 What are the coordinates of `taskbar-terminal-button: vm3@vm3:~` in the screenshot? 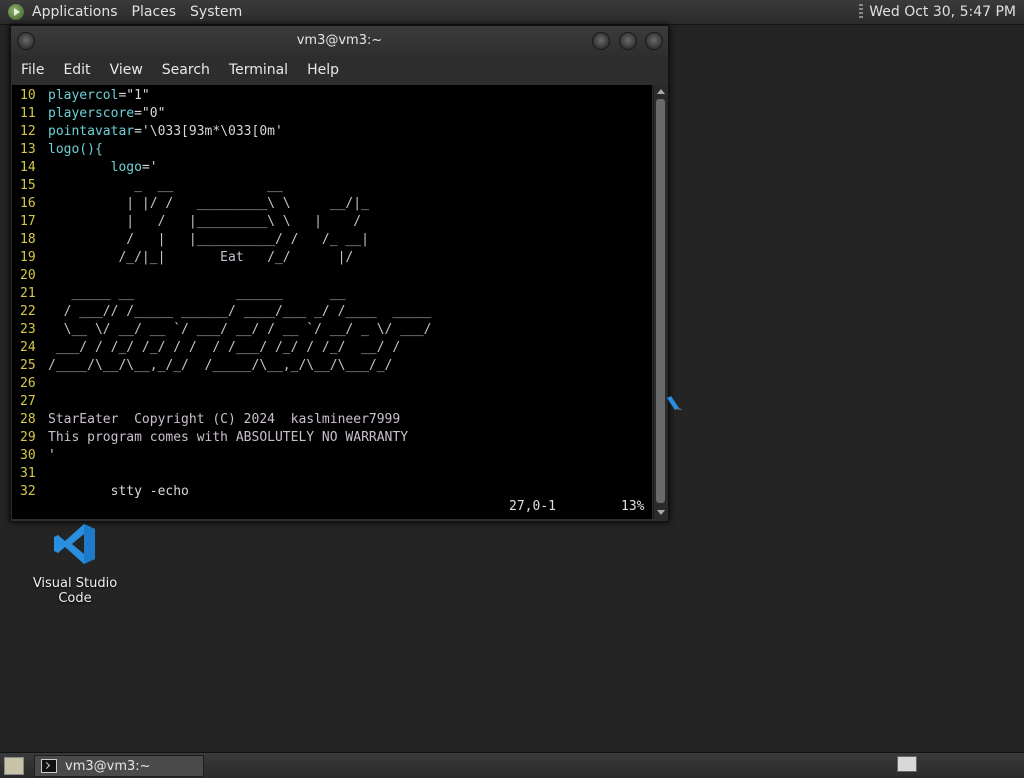 It's located at (119, 766).